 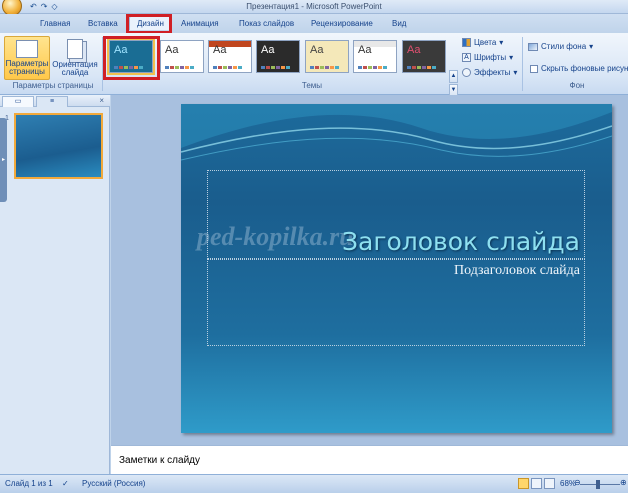 I want to click on notes-placeholder: Заметки к слайду, so click(x=159, y=460).